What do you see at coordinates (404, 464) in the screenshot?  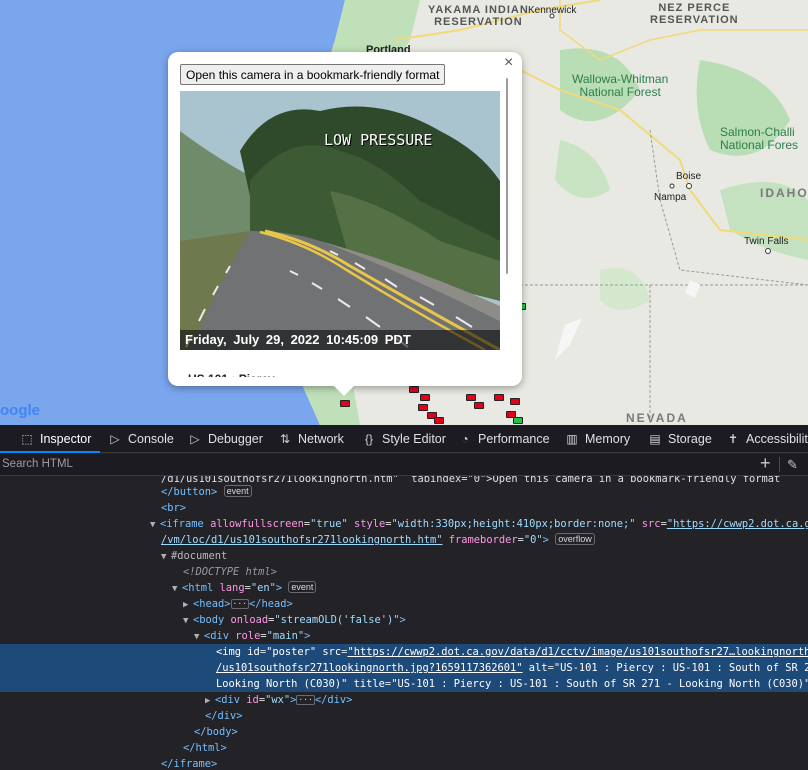 I see `html-search-bar: Search HTML + ✎` at bounding box center [404, 464].